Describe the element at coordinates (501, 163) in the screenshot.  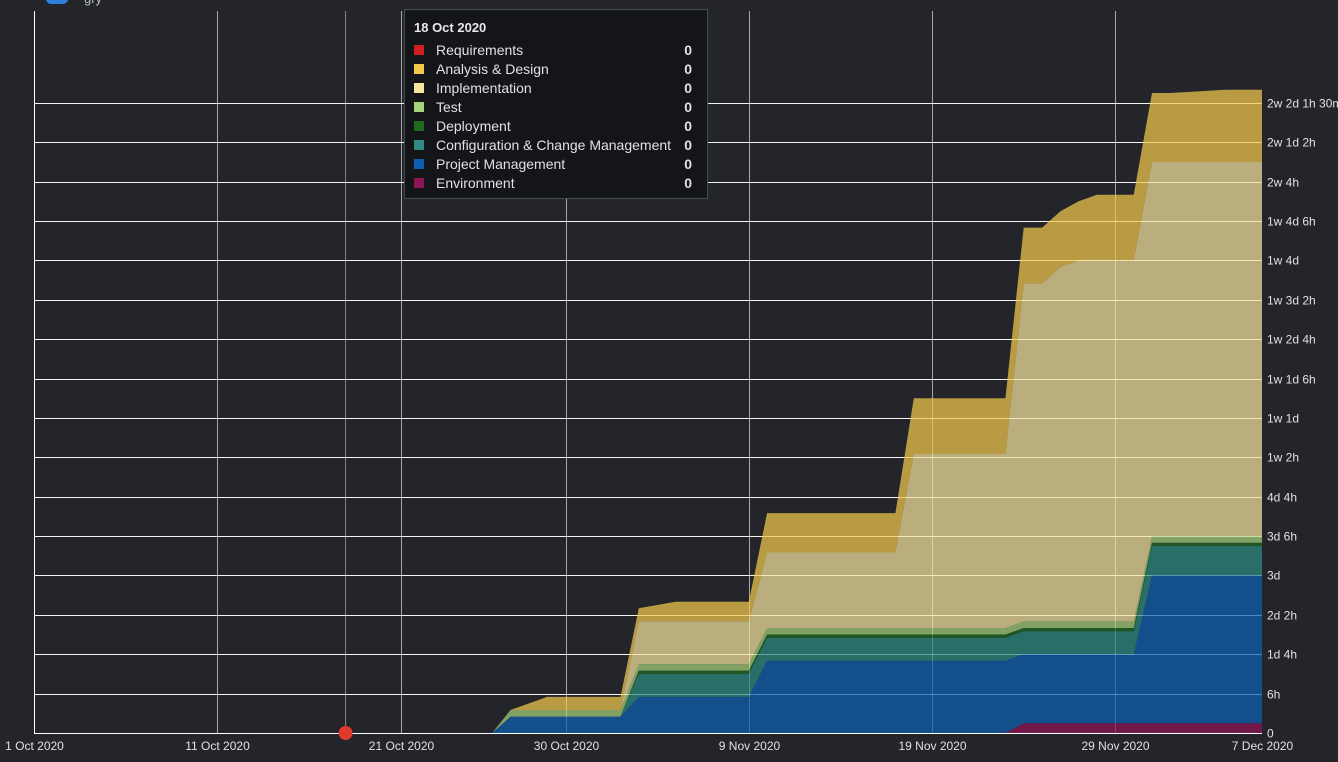
I see `tooltip-series-name: Project Management` at that location.